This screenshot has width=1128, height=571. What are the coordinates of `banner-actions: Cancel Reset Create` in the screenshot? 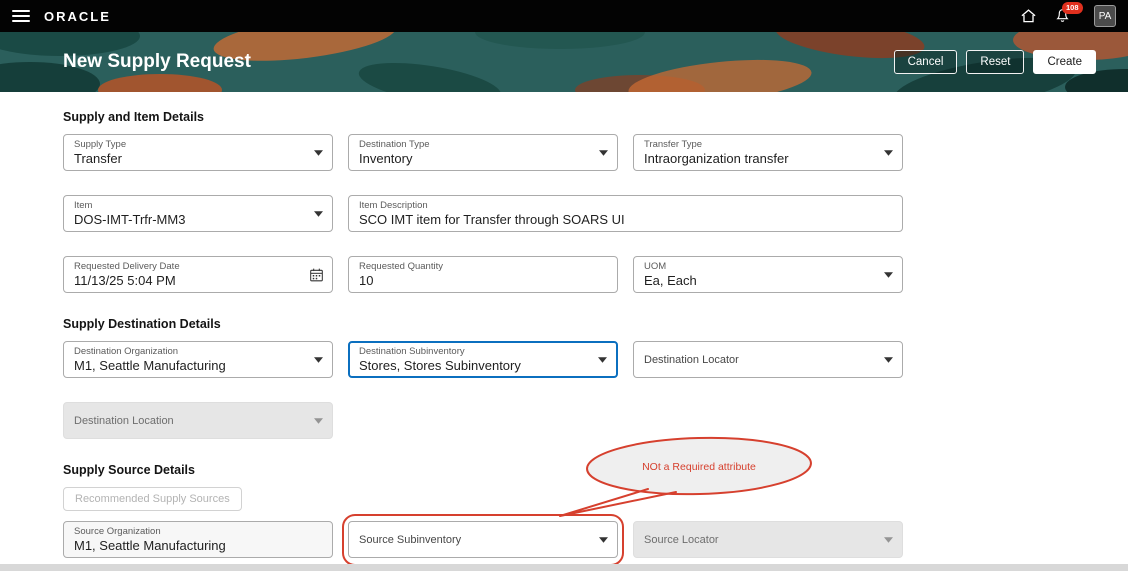 It's located at (994, 62).